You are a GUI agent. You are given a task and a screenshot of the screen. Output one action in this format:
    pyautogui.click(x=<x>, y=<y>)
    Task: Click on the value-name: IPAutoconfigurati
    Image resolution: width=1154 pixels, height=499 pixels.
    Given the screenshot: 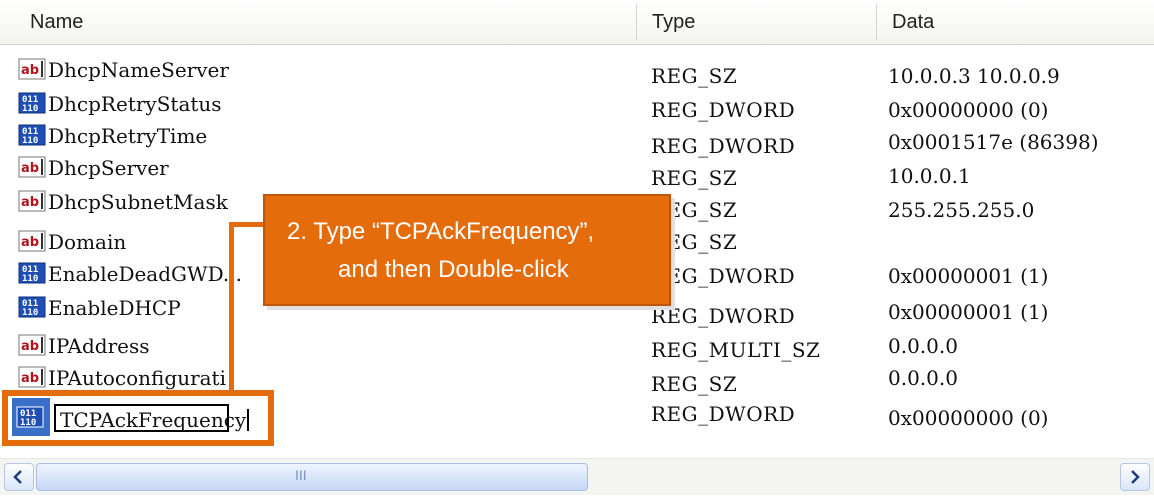 What is the action you would take?
    pyautogui.click(x=137, y=378)
    